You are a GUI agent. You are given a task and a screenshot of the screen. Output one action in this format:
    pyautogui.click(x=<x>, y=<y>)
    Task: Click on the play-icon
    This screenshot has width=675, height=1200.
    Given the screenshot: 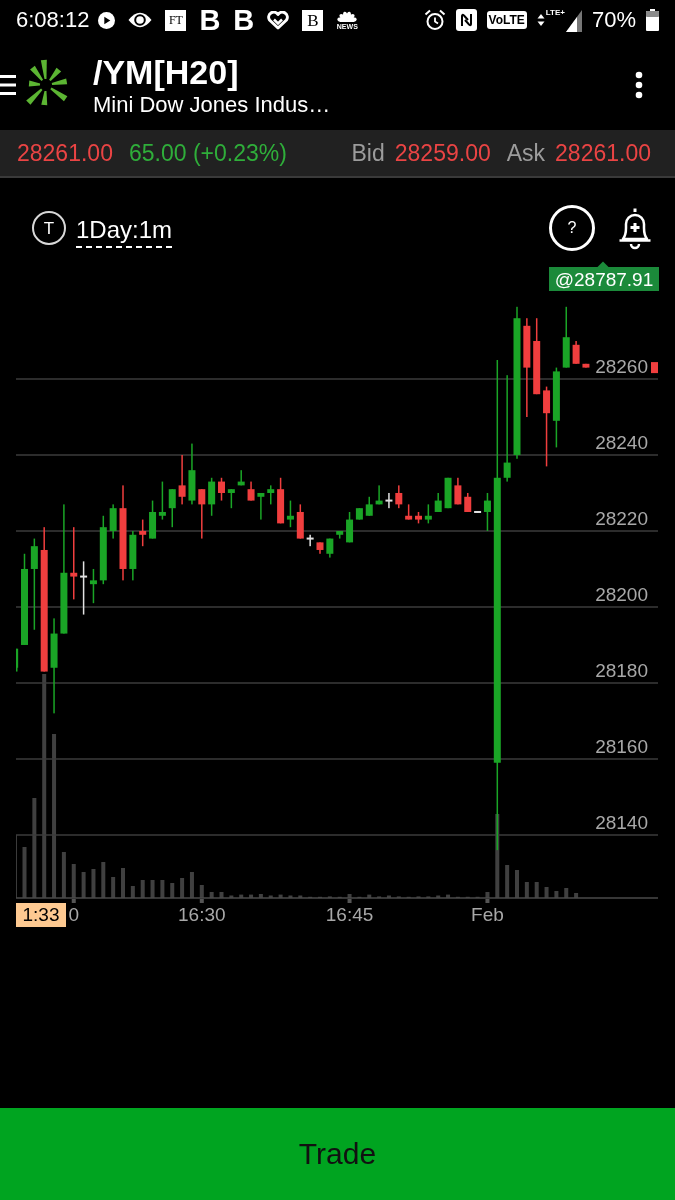 What is the action you would take?
    pyautogui.click(x=107, y=20)
    